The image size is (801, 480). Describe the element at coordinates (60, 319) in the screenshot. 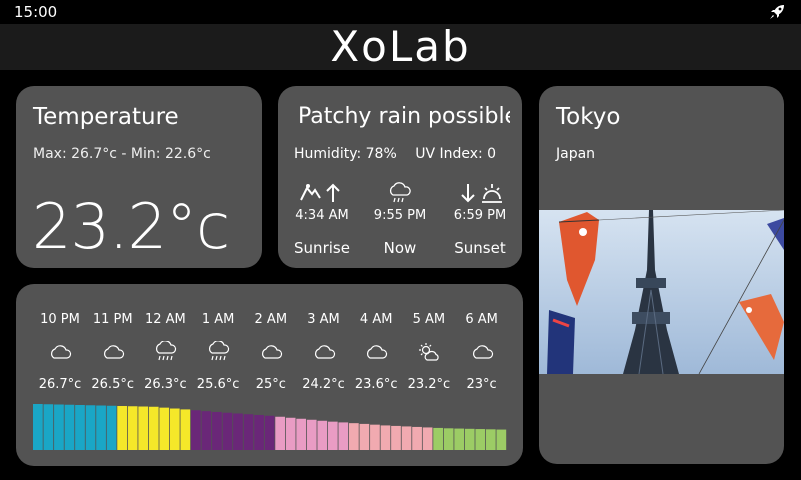

I see `forecast-hour: 10 PM` at that location.